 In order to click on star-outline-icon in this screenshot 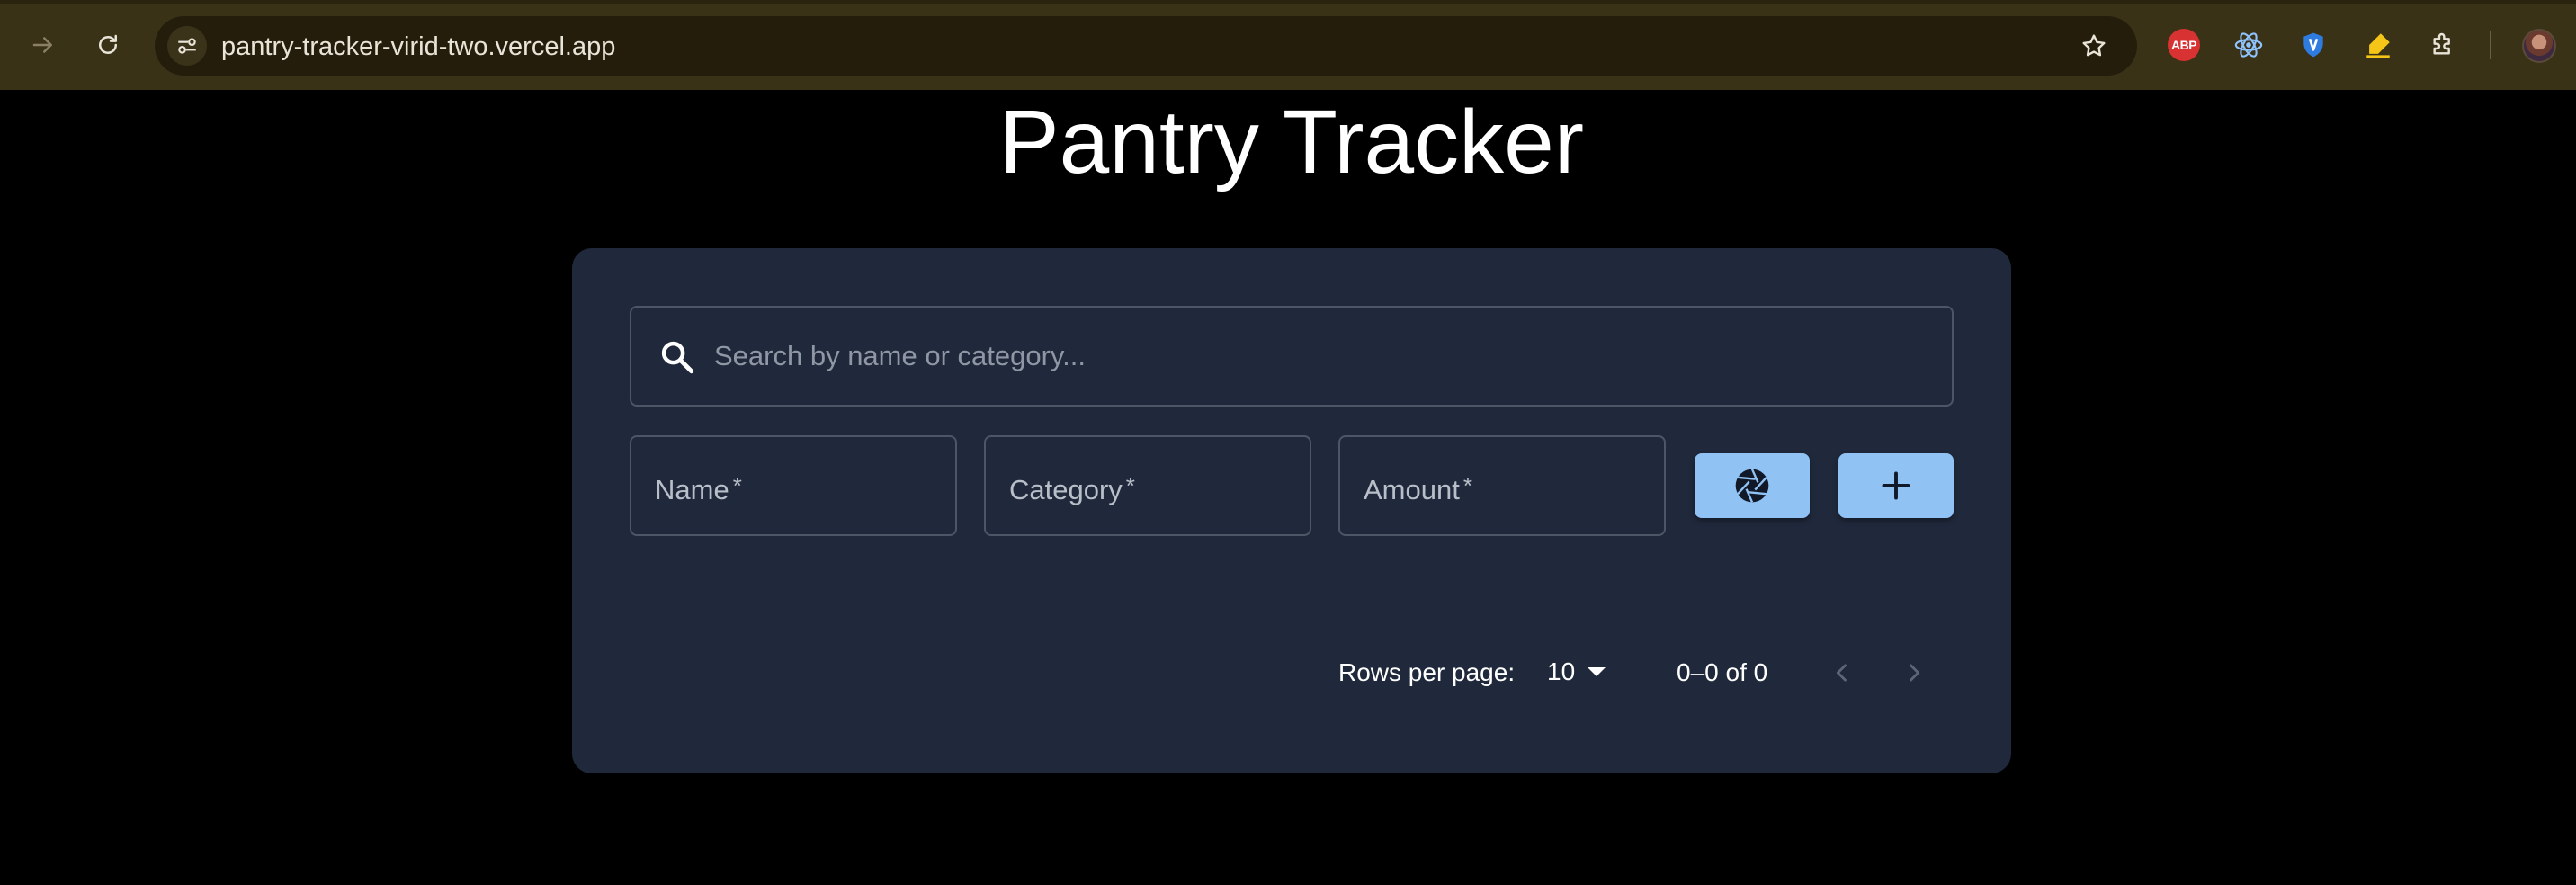, I will do `click(2094, 45)`.